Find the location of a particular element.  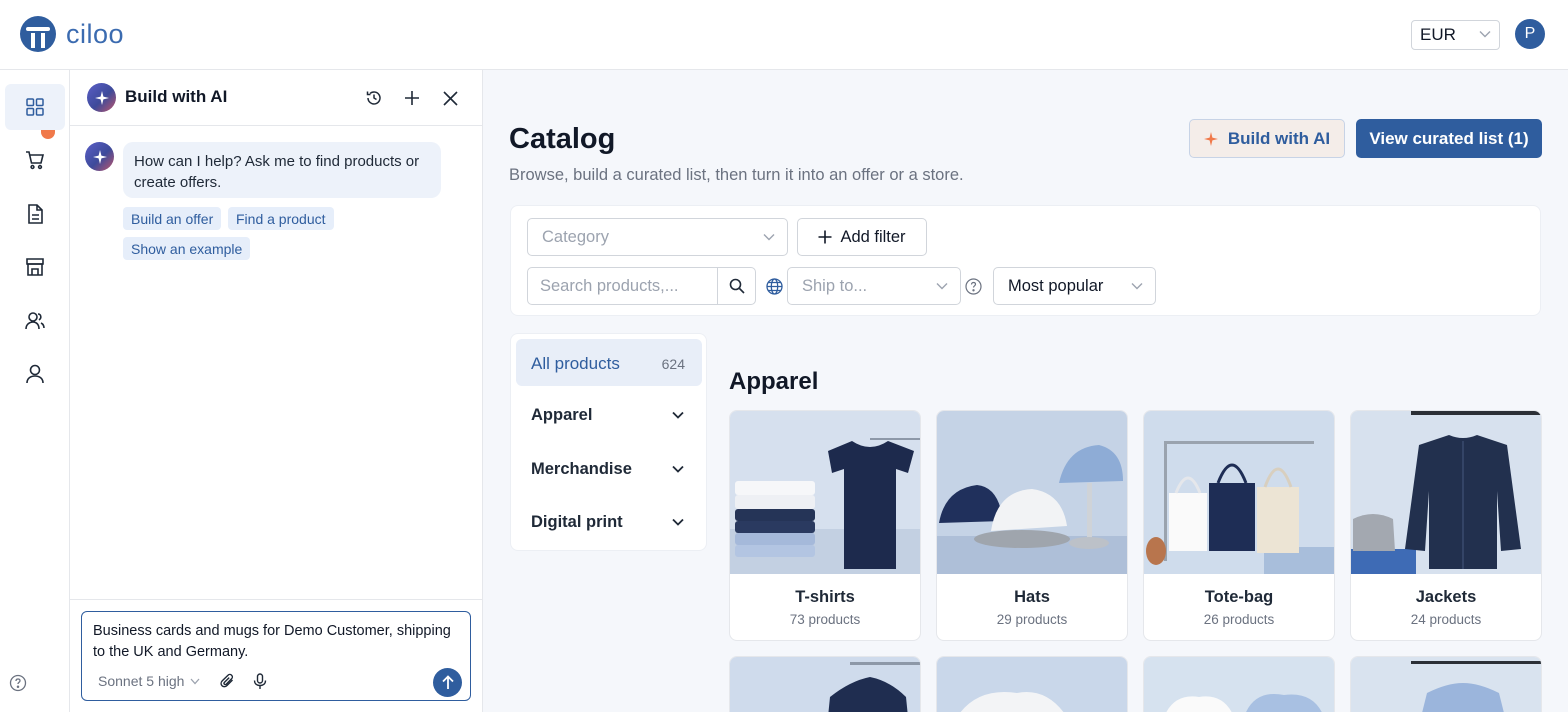

suggestion-chip: Show an example is located at coordinates (187, 248).